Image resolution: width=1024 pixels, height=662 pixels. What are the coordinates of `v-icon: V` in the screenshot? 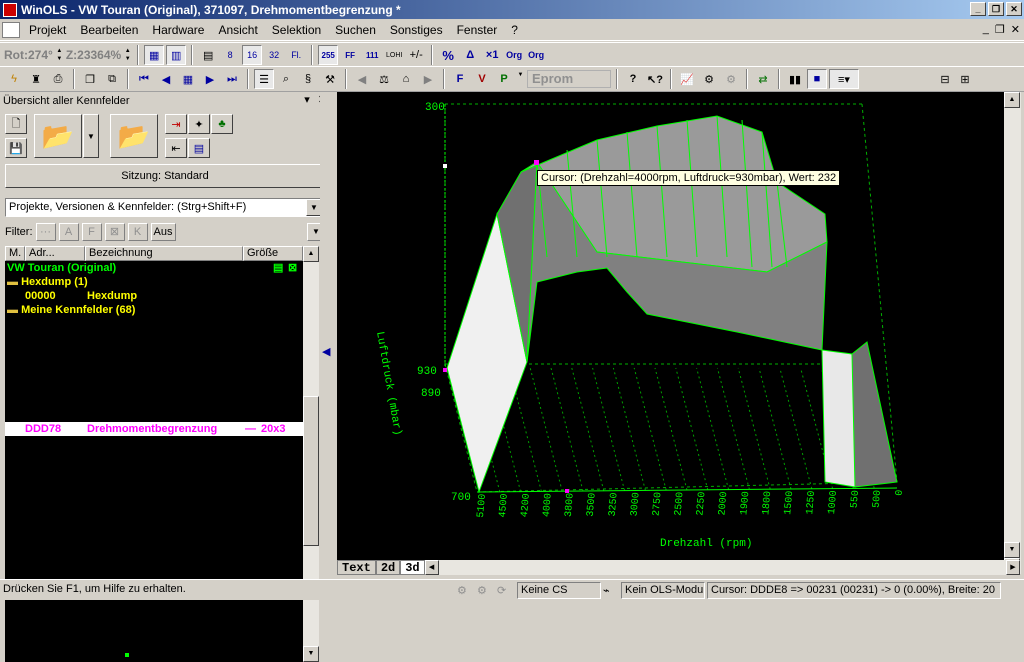 It's located at (482, 79).